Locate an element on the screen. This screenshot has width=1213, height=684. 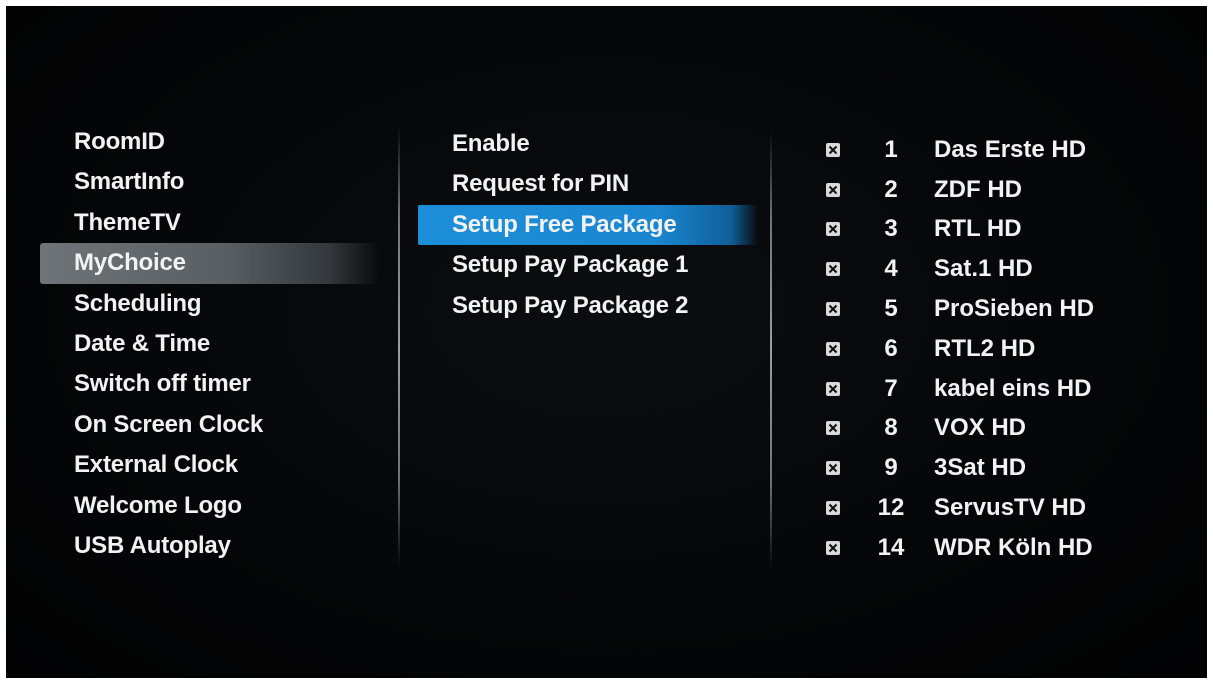
menu-item-themetv: ThemeTV is located at coordinates (210, 223).